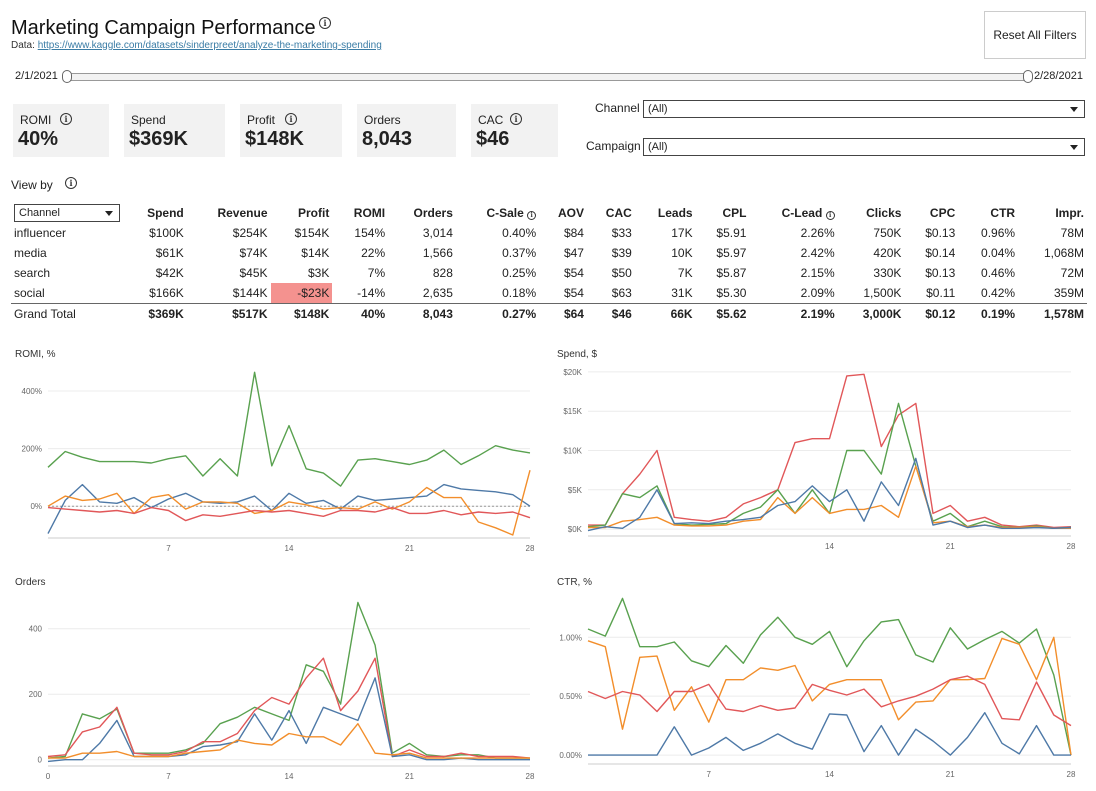 This screenshot has width=1096, height=791. I want to click on y-tick-label: 0, so click(40, 760).